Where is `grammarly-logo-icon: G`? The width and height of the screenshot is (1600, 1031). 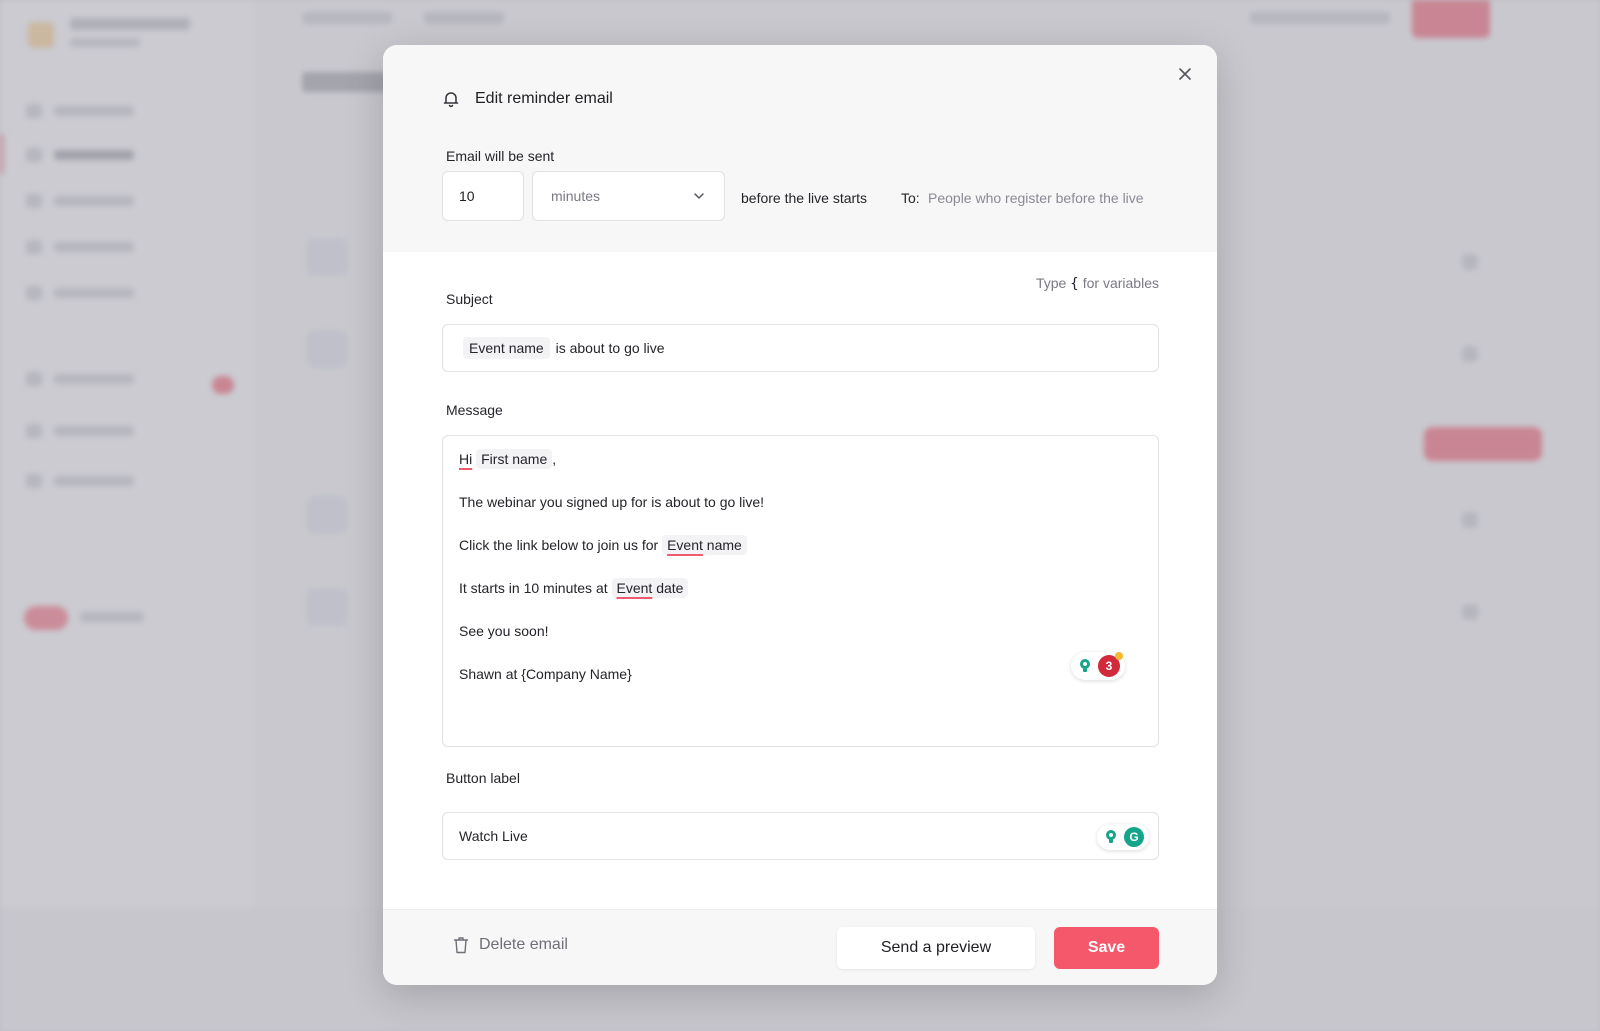 grammarly-logo-icon: G is located at coordinates (1134, 837).